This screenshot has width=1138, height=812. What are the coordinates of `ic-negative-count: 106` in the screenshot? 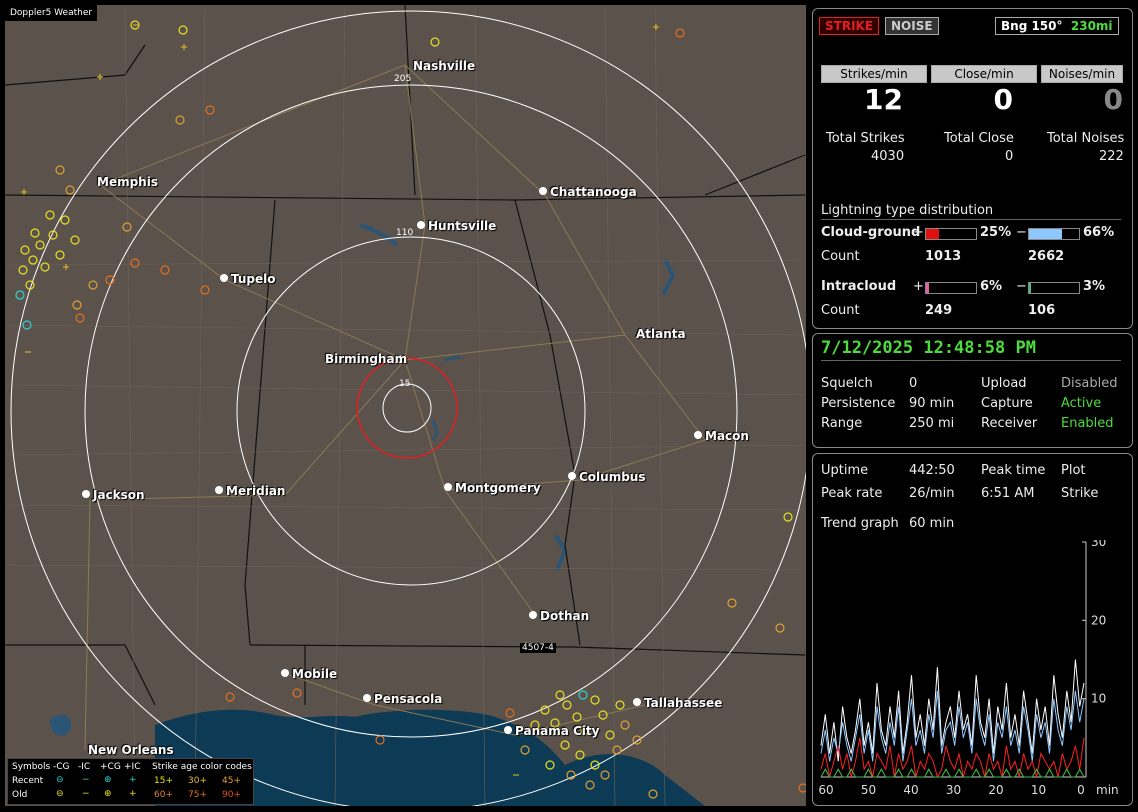 It's located at (1042, 310).